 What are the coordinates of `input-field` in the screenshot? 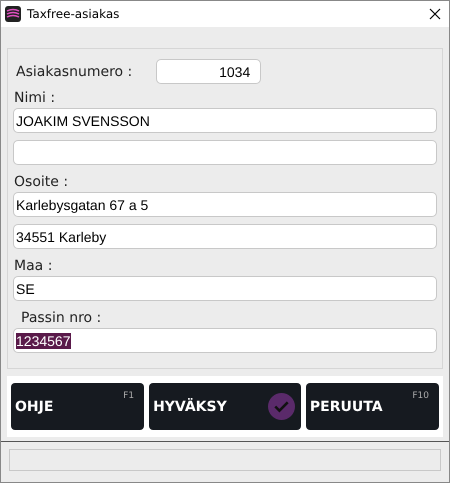 It's located at (225, 152).